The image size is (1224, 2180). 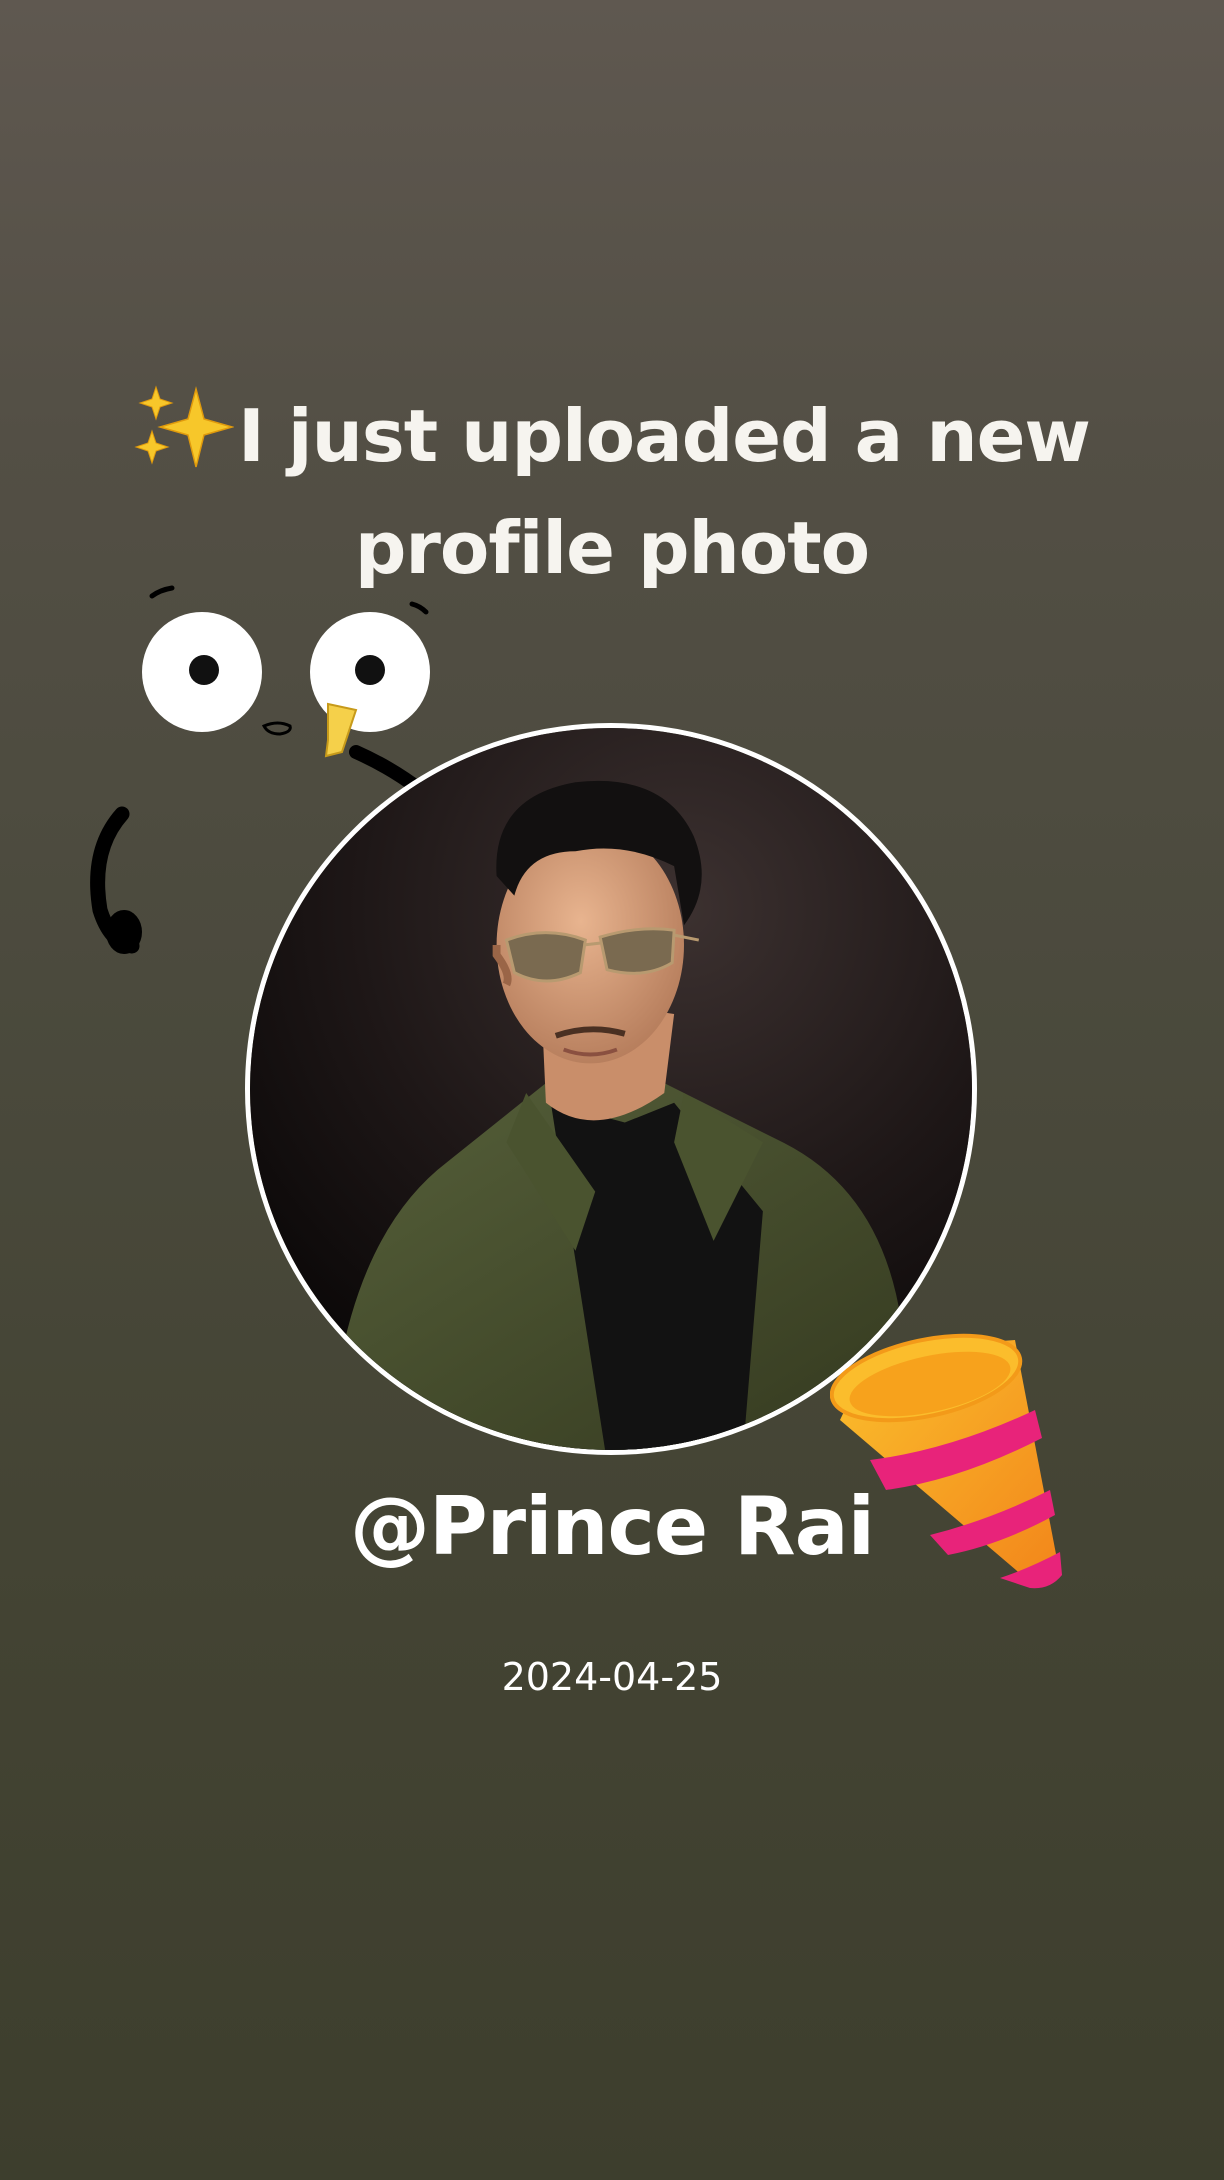 I want to click on post-date: 2024-04-25, so click(x=612, y=1677).